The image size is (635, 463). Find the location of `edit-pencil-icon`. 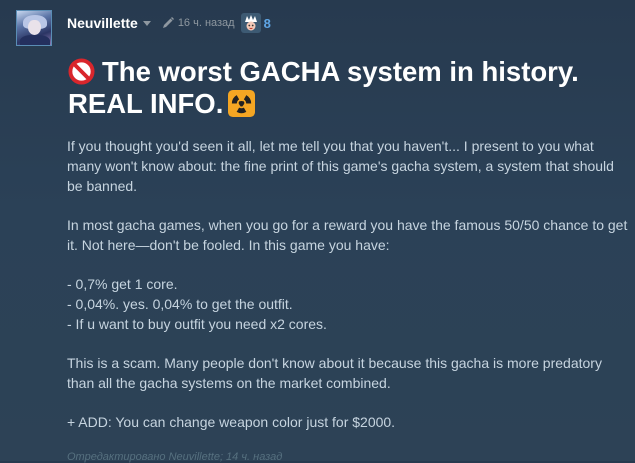

edit-pencil-icon is located at coordinates (168, 22).